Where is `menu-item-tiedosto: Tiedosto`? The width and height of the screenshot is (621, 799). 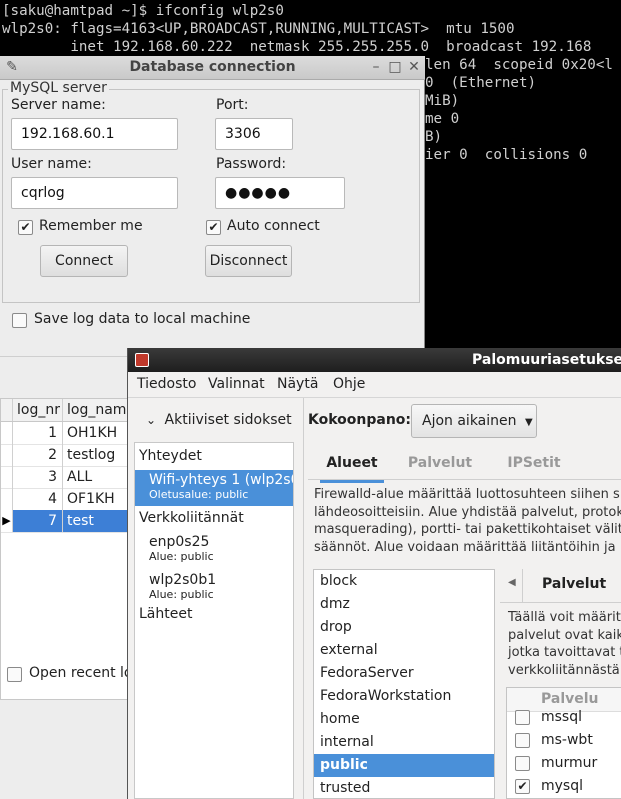
menu-item-tiedosto: Tiedosto is located at coordinates (166, 384).